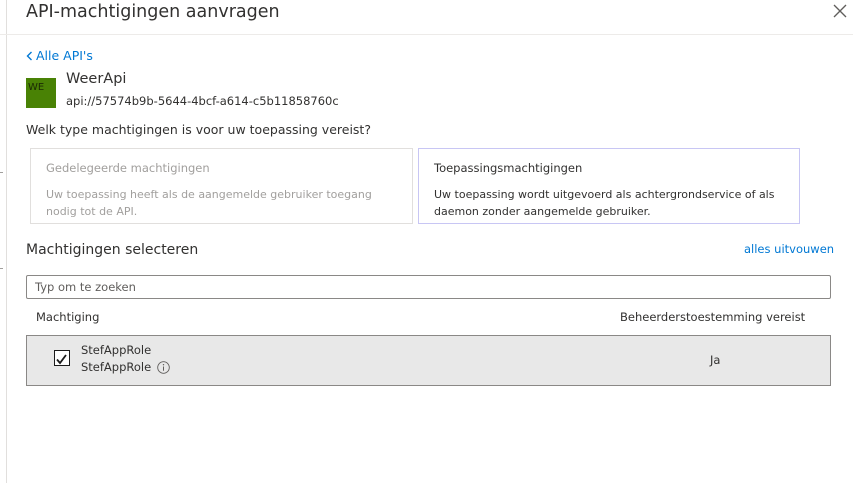 The image size is (853, 483). Describe the element at coordinates (128, 168) in the screenshot. I see `option-title: Gedelegeerde machtigingen` at that location.